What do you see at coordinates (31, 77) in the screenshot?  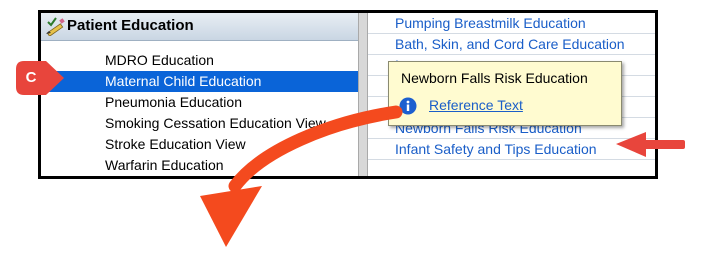 I see `callout-badge-label: C` at bounding box center [31, 77].